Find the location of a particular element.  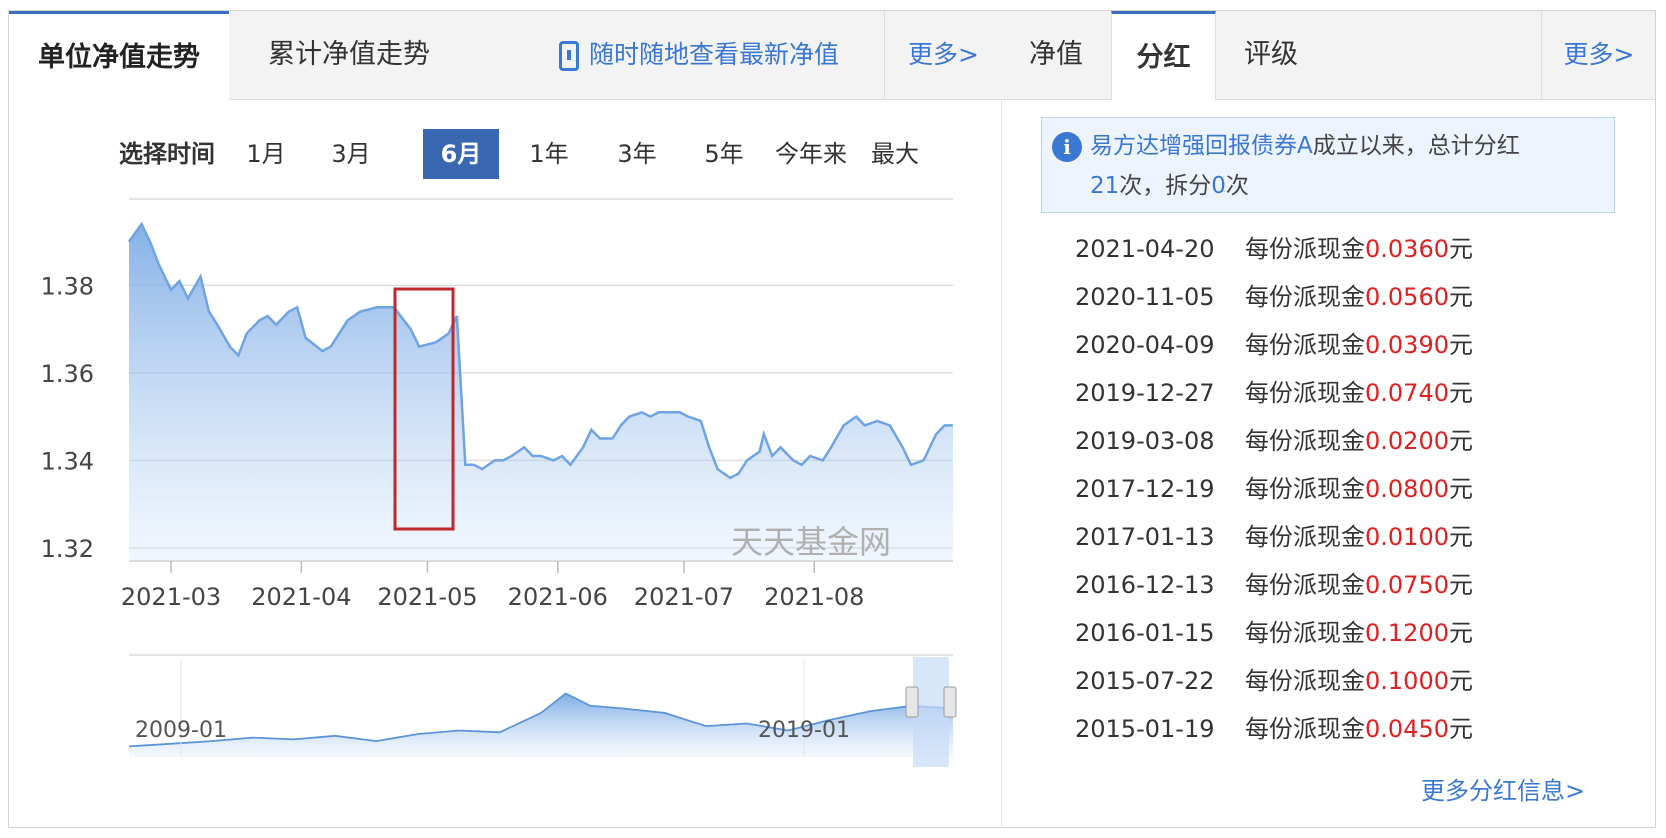

overview-handle-right is located at coordinates (950, 702).